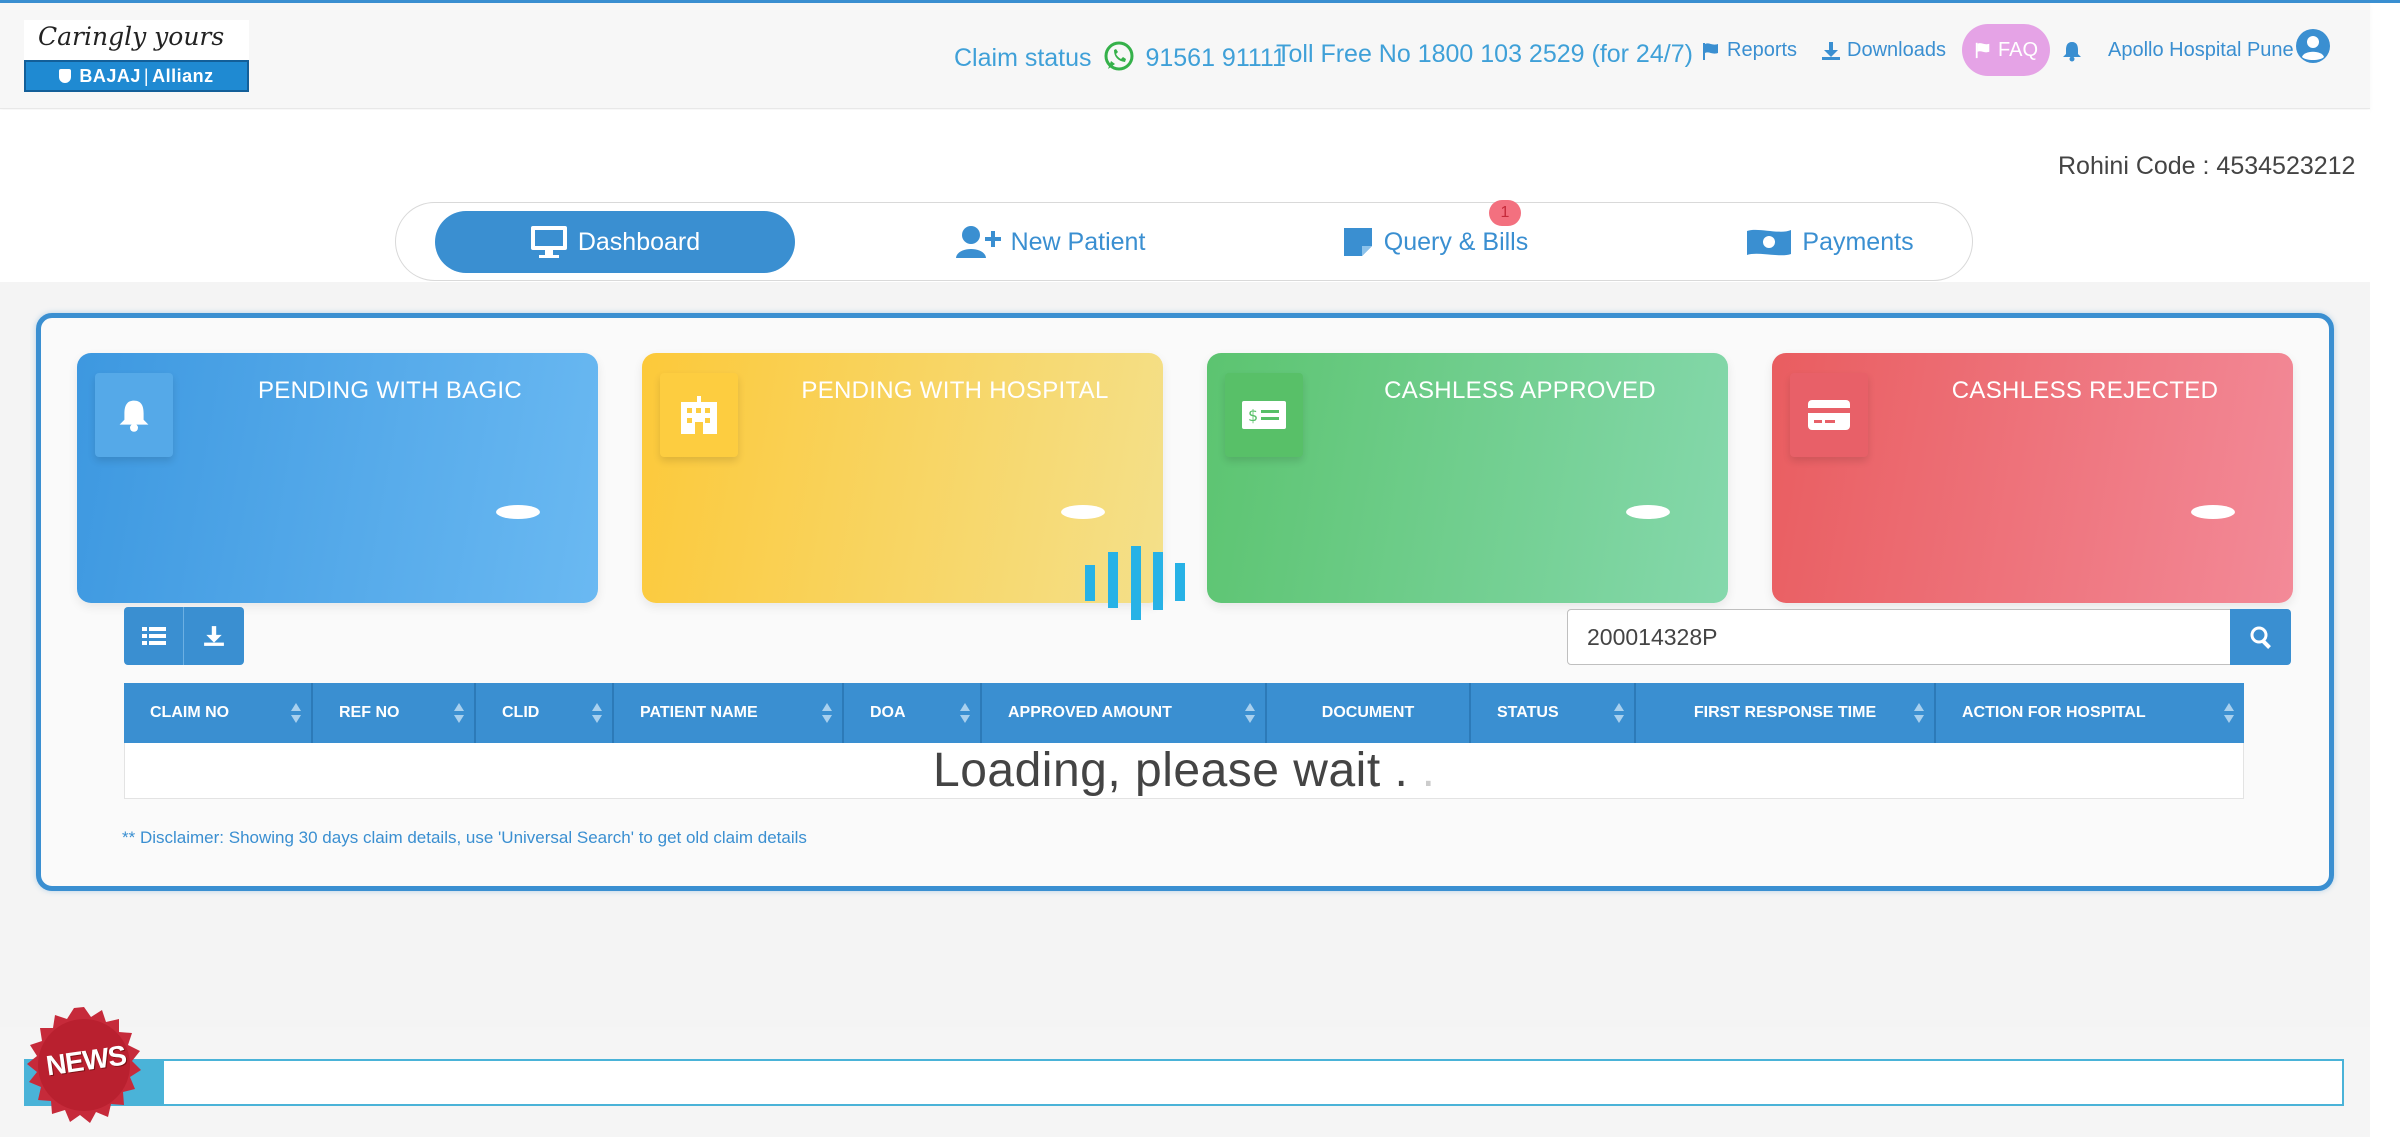  What do you see at coordinates (2072, 51) in the screenshot?
I see `notification-bell-icon` at bounding box center [2072, 51].